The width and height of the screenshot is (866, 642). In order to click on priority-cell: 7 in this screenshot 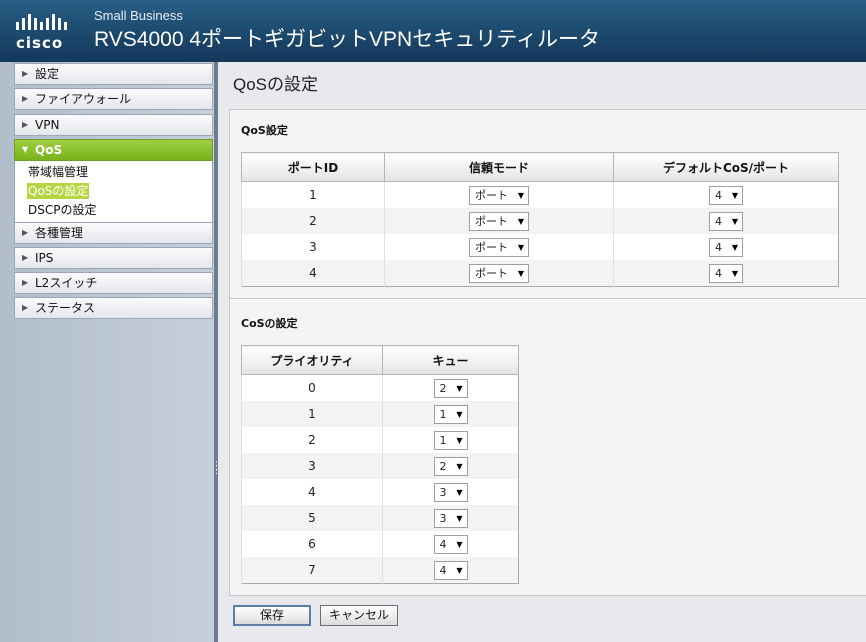, I will do `click(312, 570)`.